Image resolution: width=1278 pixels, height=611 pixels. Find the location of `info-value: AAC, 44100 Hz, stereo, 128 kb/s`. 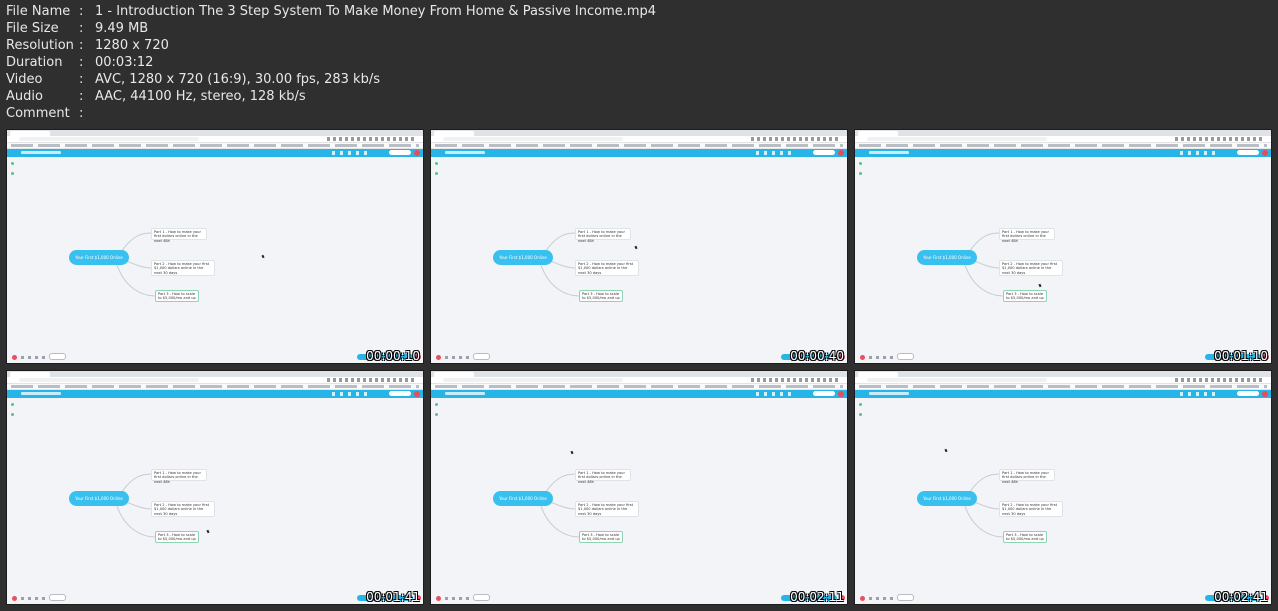

info-value: AAC, 44100 Hz, stereo, 128 kb/s is located at coordinates (200, 96).